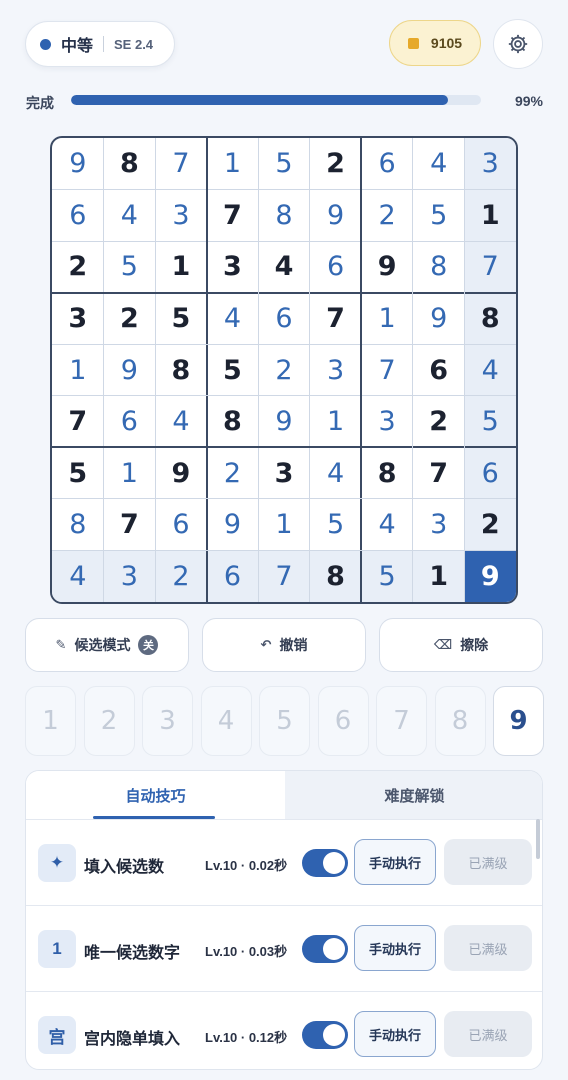 This screenshot has width=568, height=1080. What do you see at coordinates (343, 721) in the screenshot?
I see `number-key: 6` at bounding box center [343, 721].